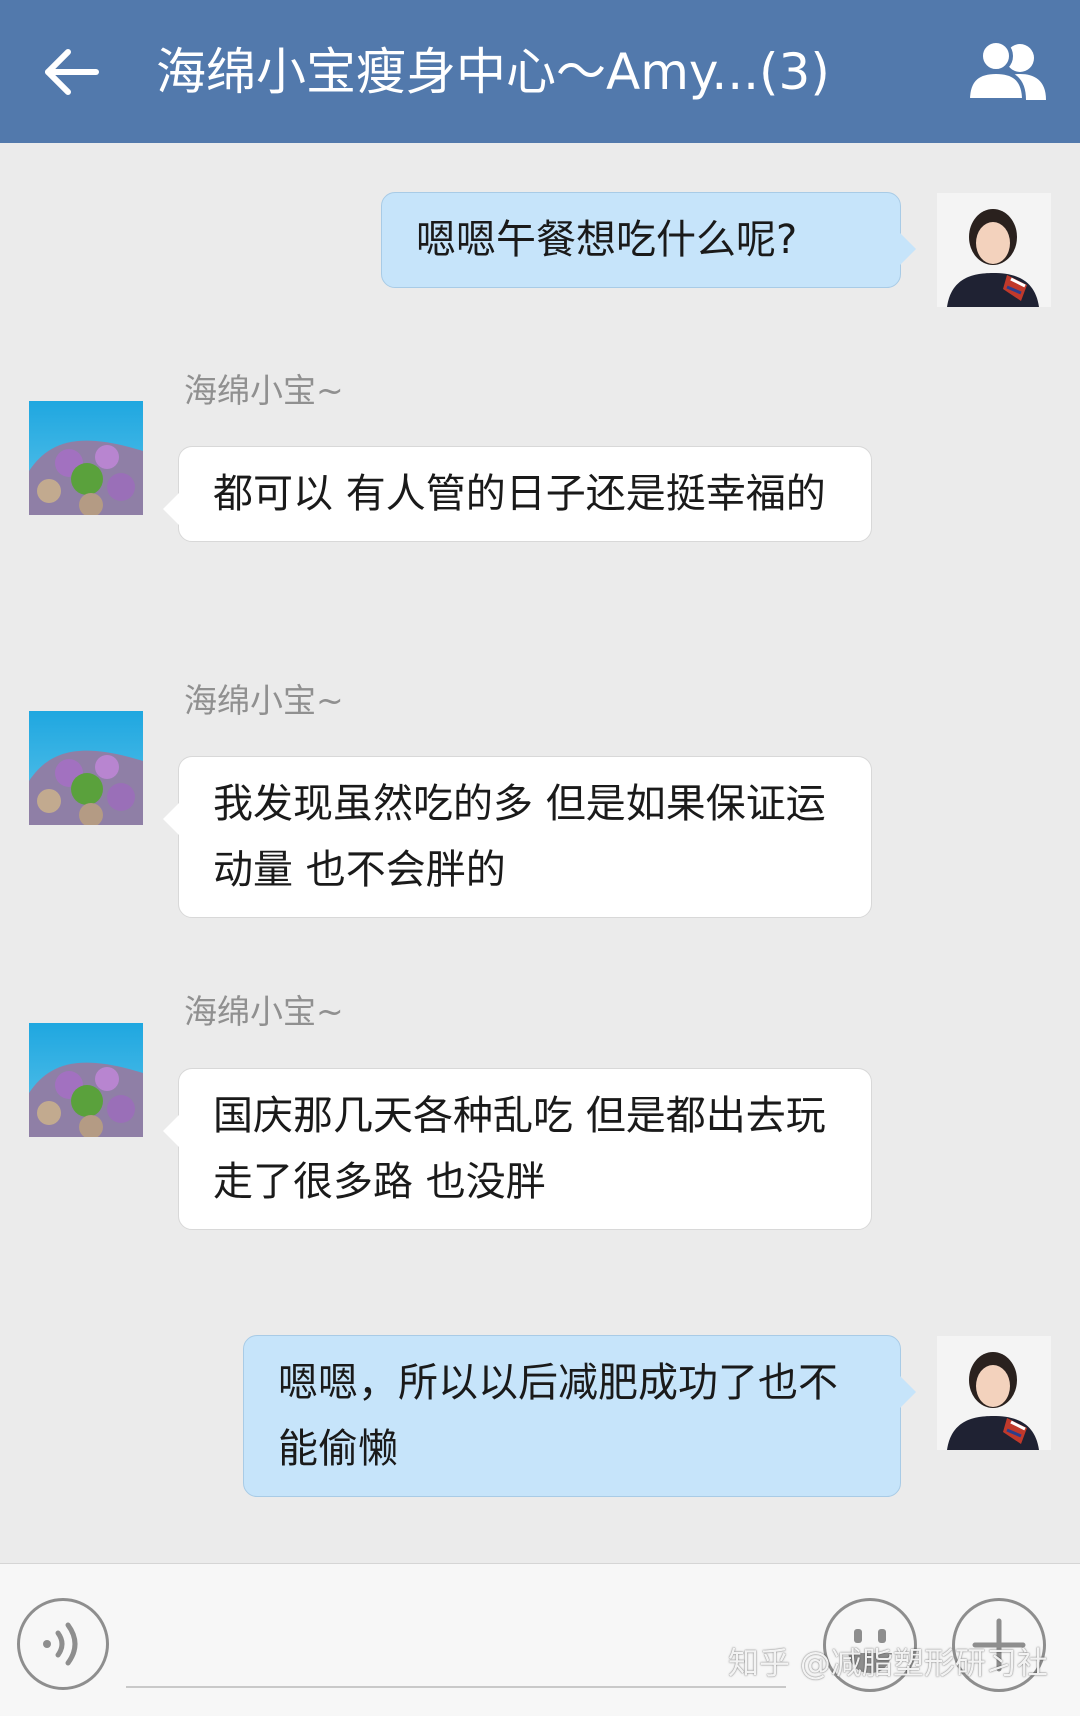  I want to click on message-text: 都可以 有人管的日子还是挺幸福的, so click(519, 494).